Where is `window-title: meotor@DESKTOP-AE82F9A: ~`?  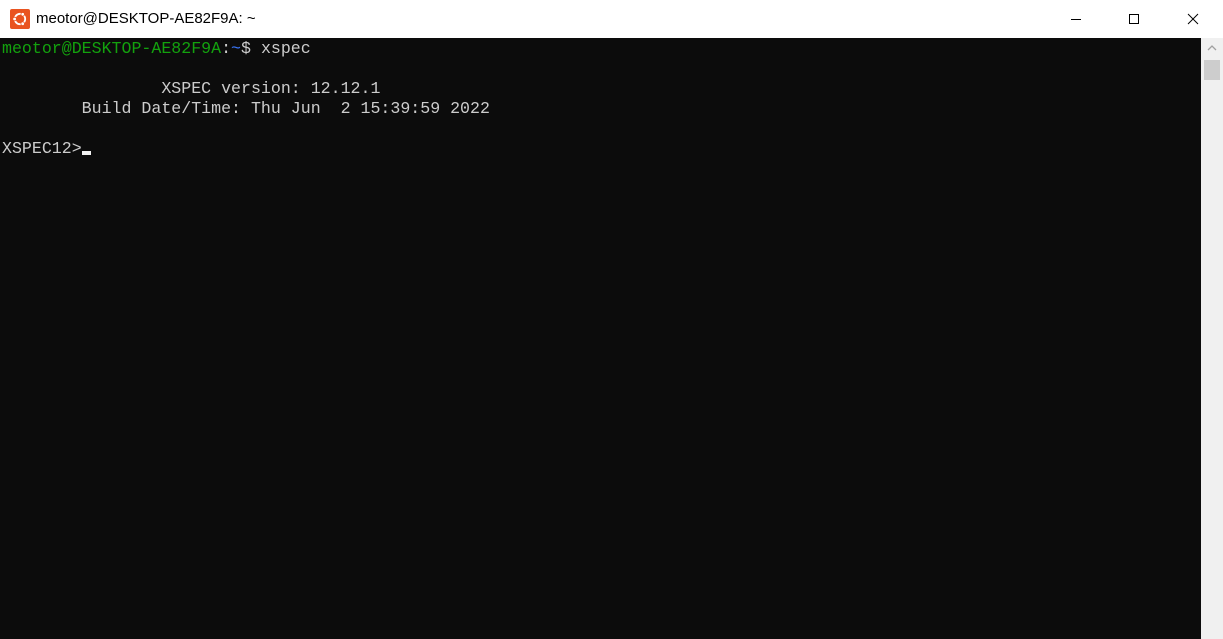
window-title: meotor@DESKTOP-AE82F9A: ~ is located at coordinates (146, 18).